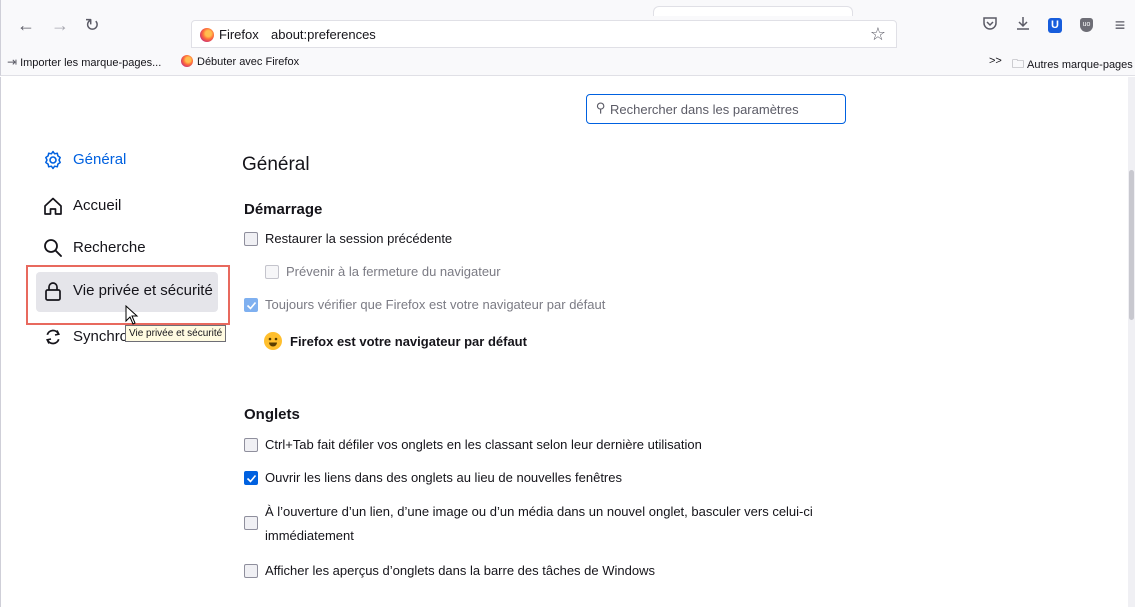  What do you see at coordinates (176, 333) in the screenshot?
I see `tooltip: Vie privée et sécurité` at bounding box center [176, 333].